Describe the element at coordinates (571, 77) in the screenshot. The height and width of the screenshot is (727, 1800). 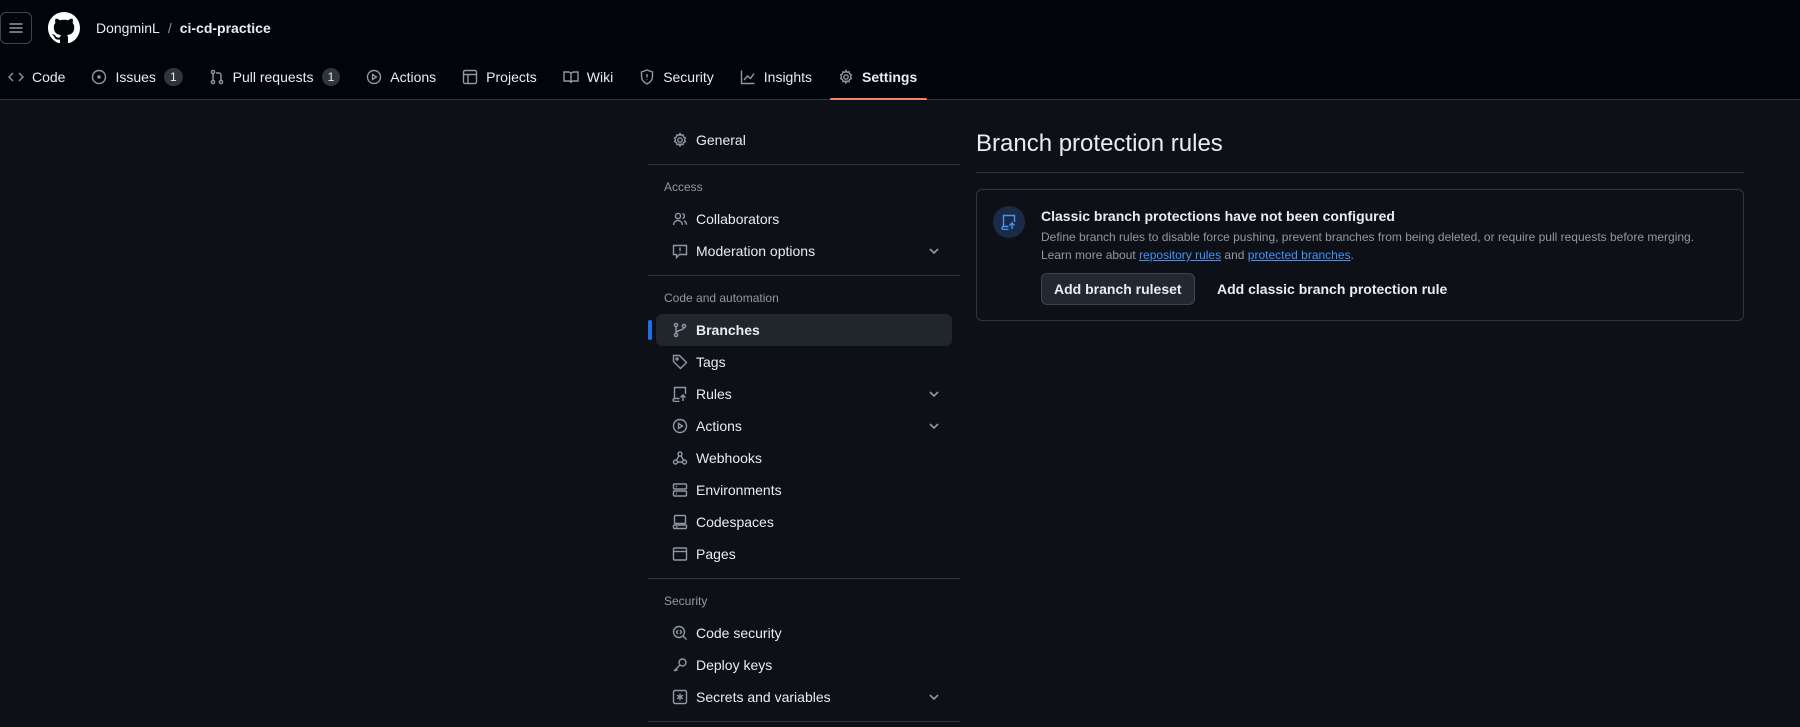
I see `book-icon` at that location.